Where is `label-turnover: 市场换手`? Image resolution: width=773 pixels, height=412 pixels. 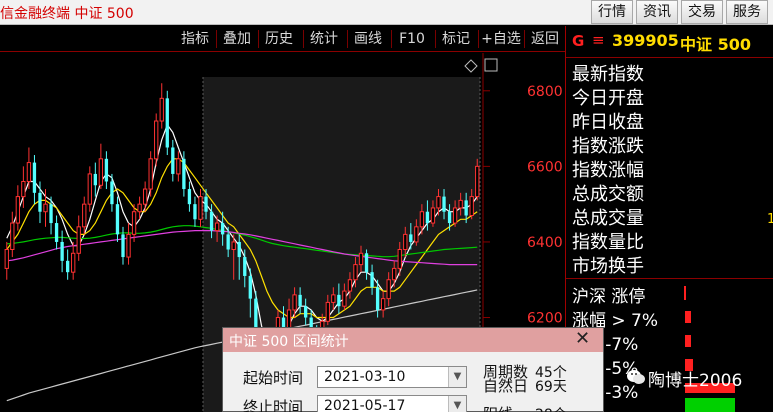 label-turnover: 市场换手 is located at coordinates (608, 266).